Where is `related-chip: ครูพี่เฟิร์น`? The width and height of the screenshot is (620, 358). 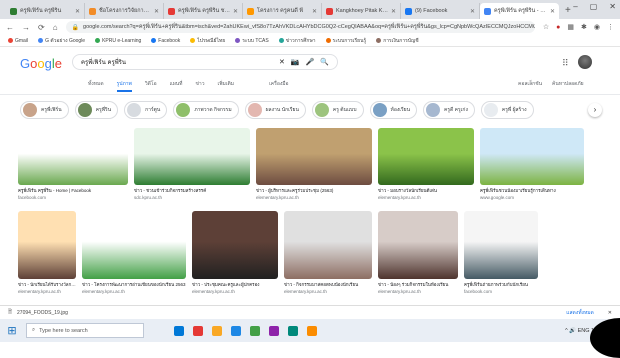
related-chip: ครูพี่เฟิร์น is located at coordinates (44, 110).